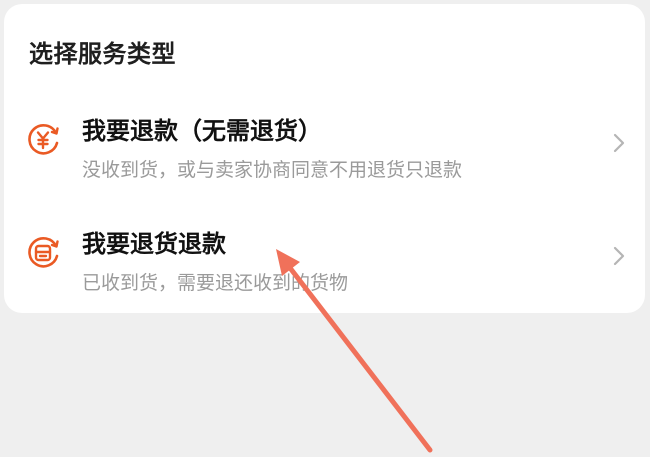 The height and width of the screenshot is (457, 650). What do you see at coordinates (215, 283) in the screenshot?
I see `option-subtitle: 已收到货，需要退还收到的货物` at bounding box center [215, 283].